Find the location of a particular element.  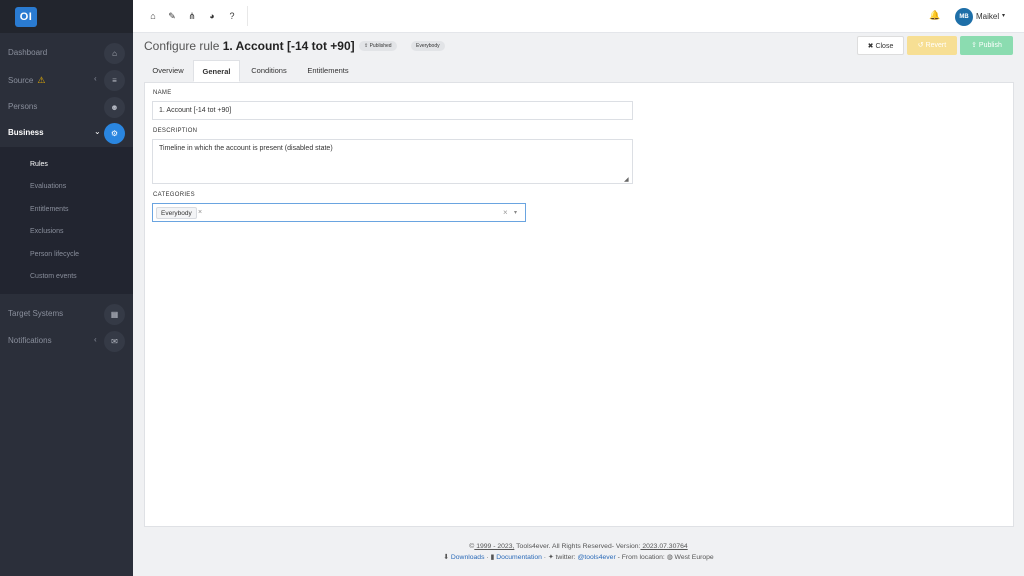

sidebar-item-label: Dashboard is located at coordinates (28, 52).